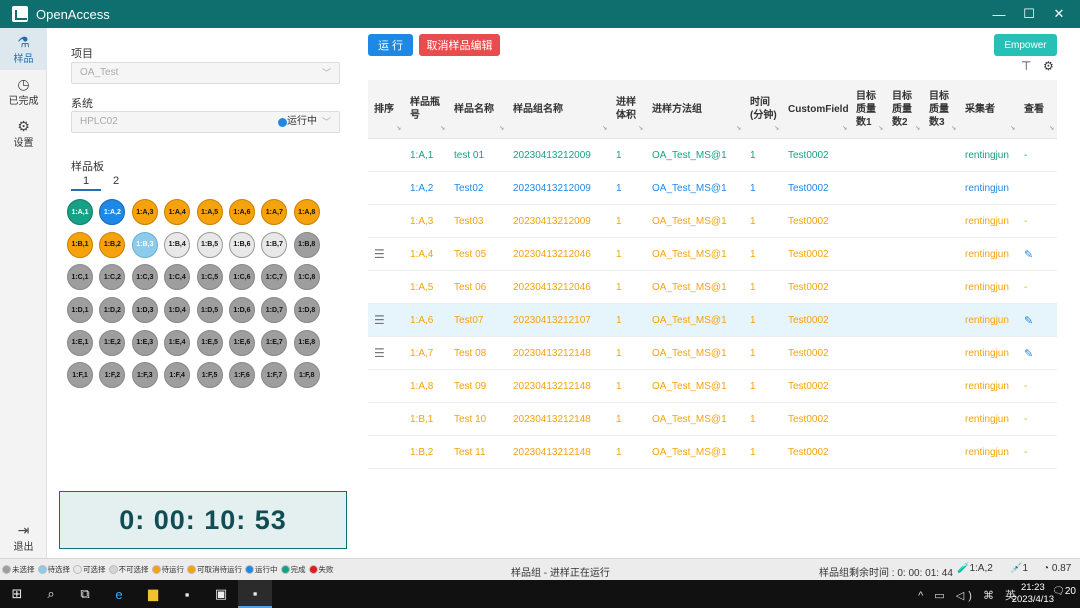  Describe the element at coordinates (221, 594) in the screenshot. I see `app-window-icon: ▣` at that location.